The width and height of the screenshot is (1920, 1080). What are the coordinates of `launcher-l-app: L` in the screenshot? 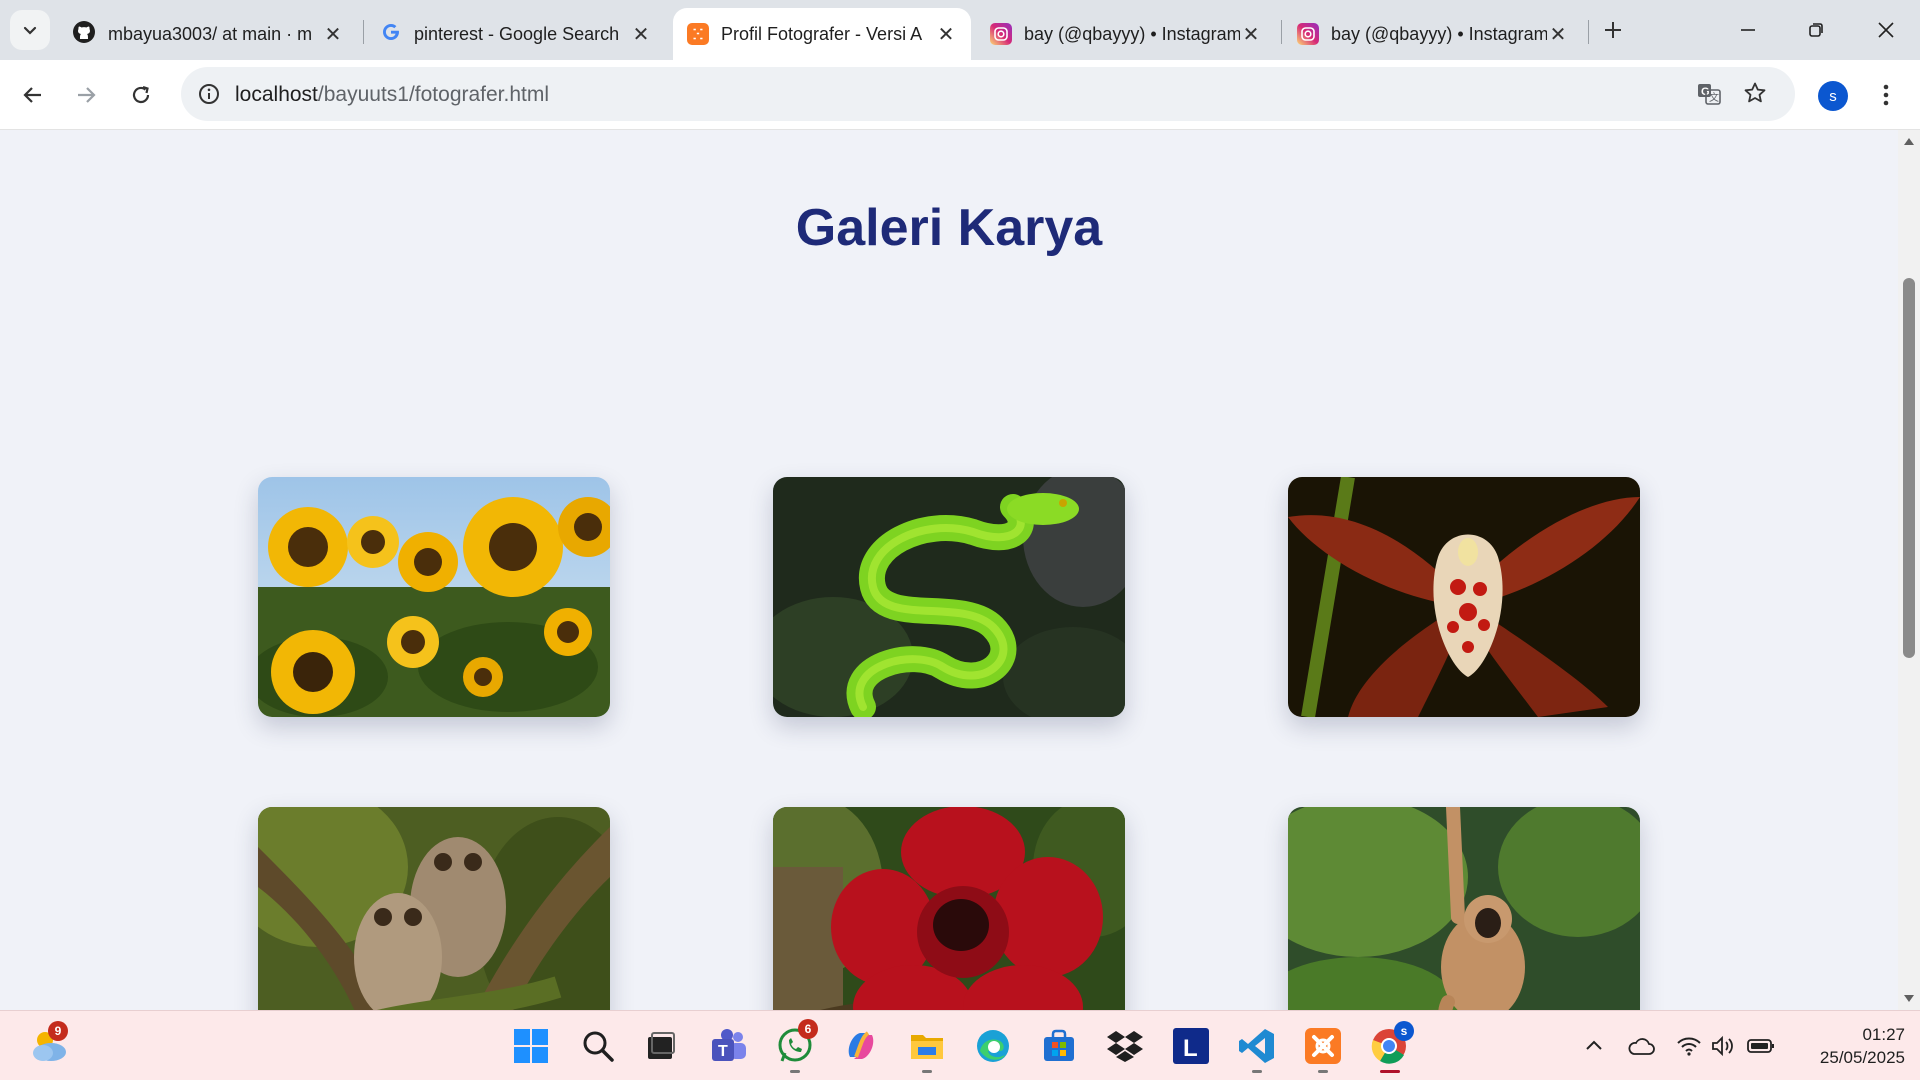 It's located at (1191, 1046).